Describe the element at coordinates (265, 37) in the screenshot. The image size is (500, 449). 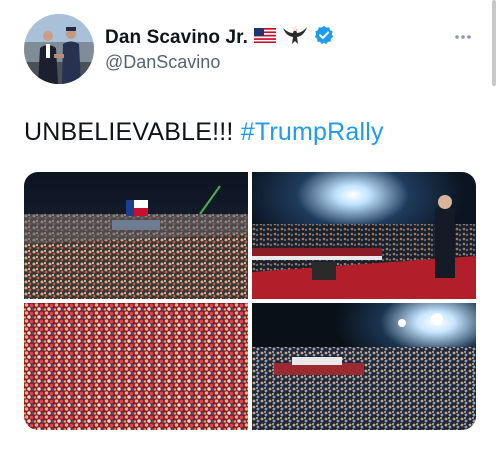
I see `us-flag-icon` at that location.